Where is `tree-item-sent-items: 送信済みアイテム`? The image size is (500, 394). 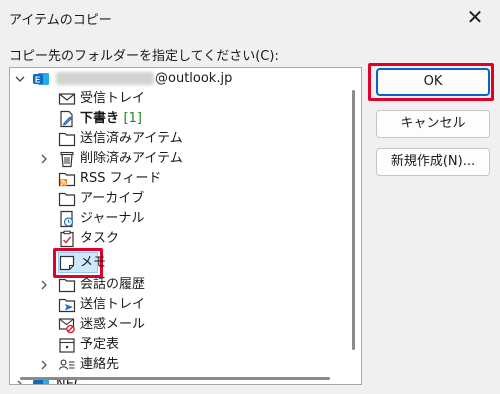
tree-item-sent-items: 送信済みアイテム is located at coordinates (175, 139).